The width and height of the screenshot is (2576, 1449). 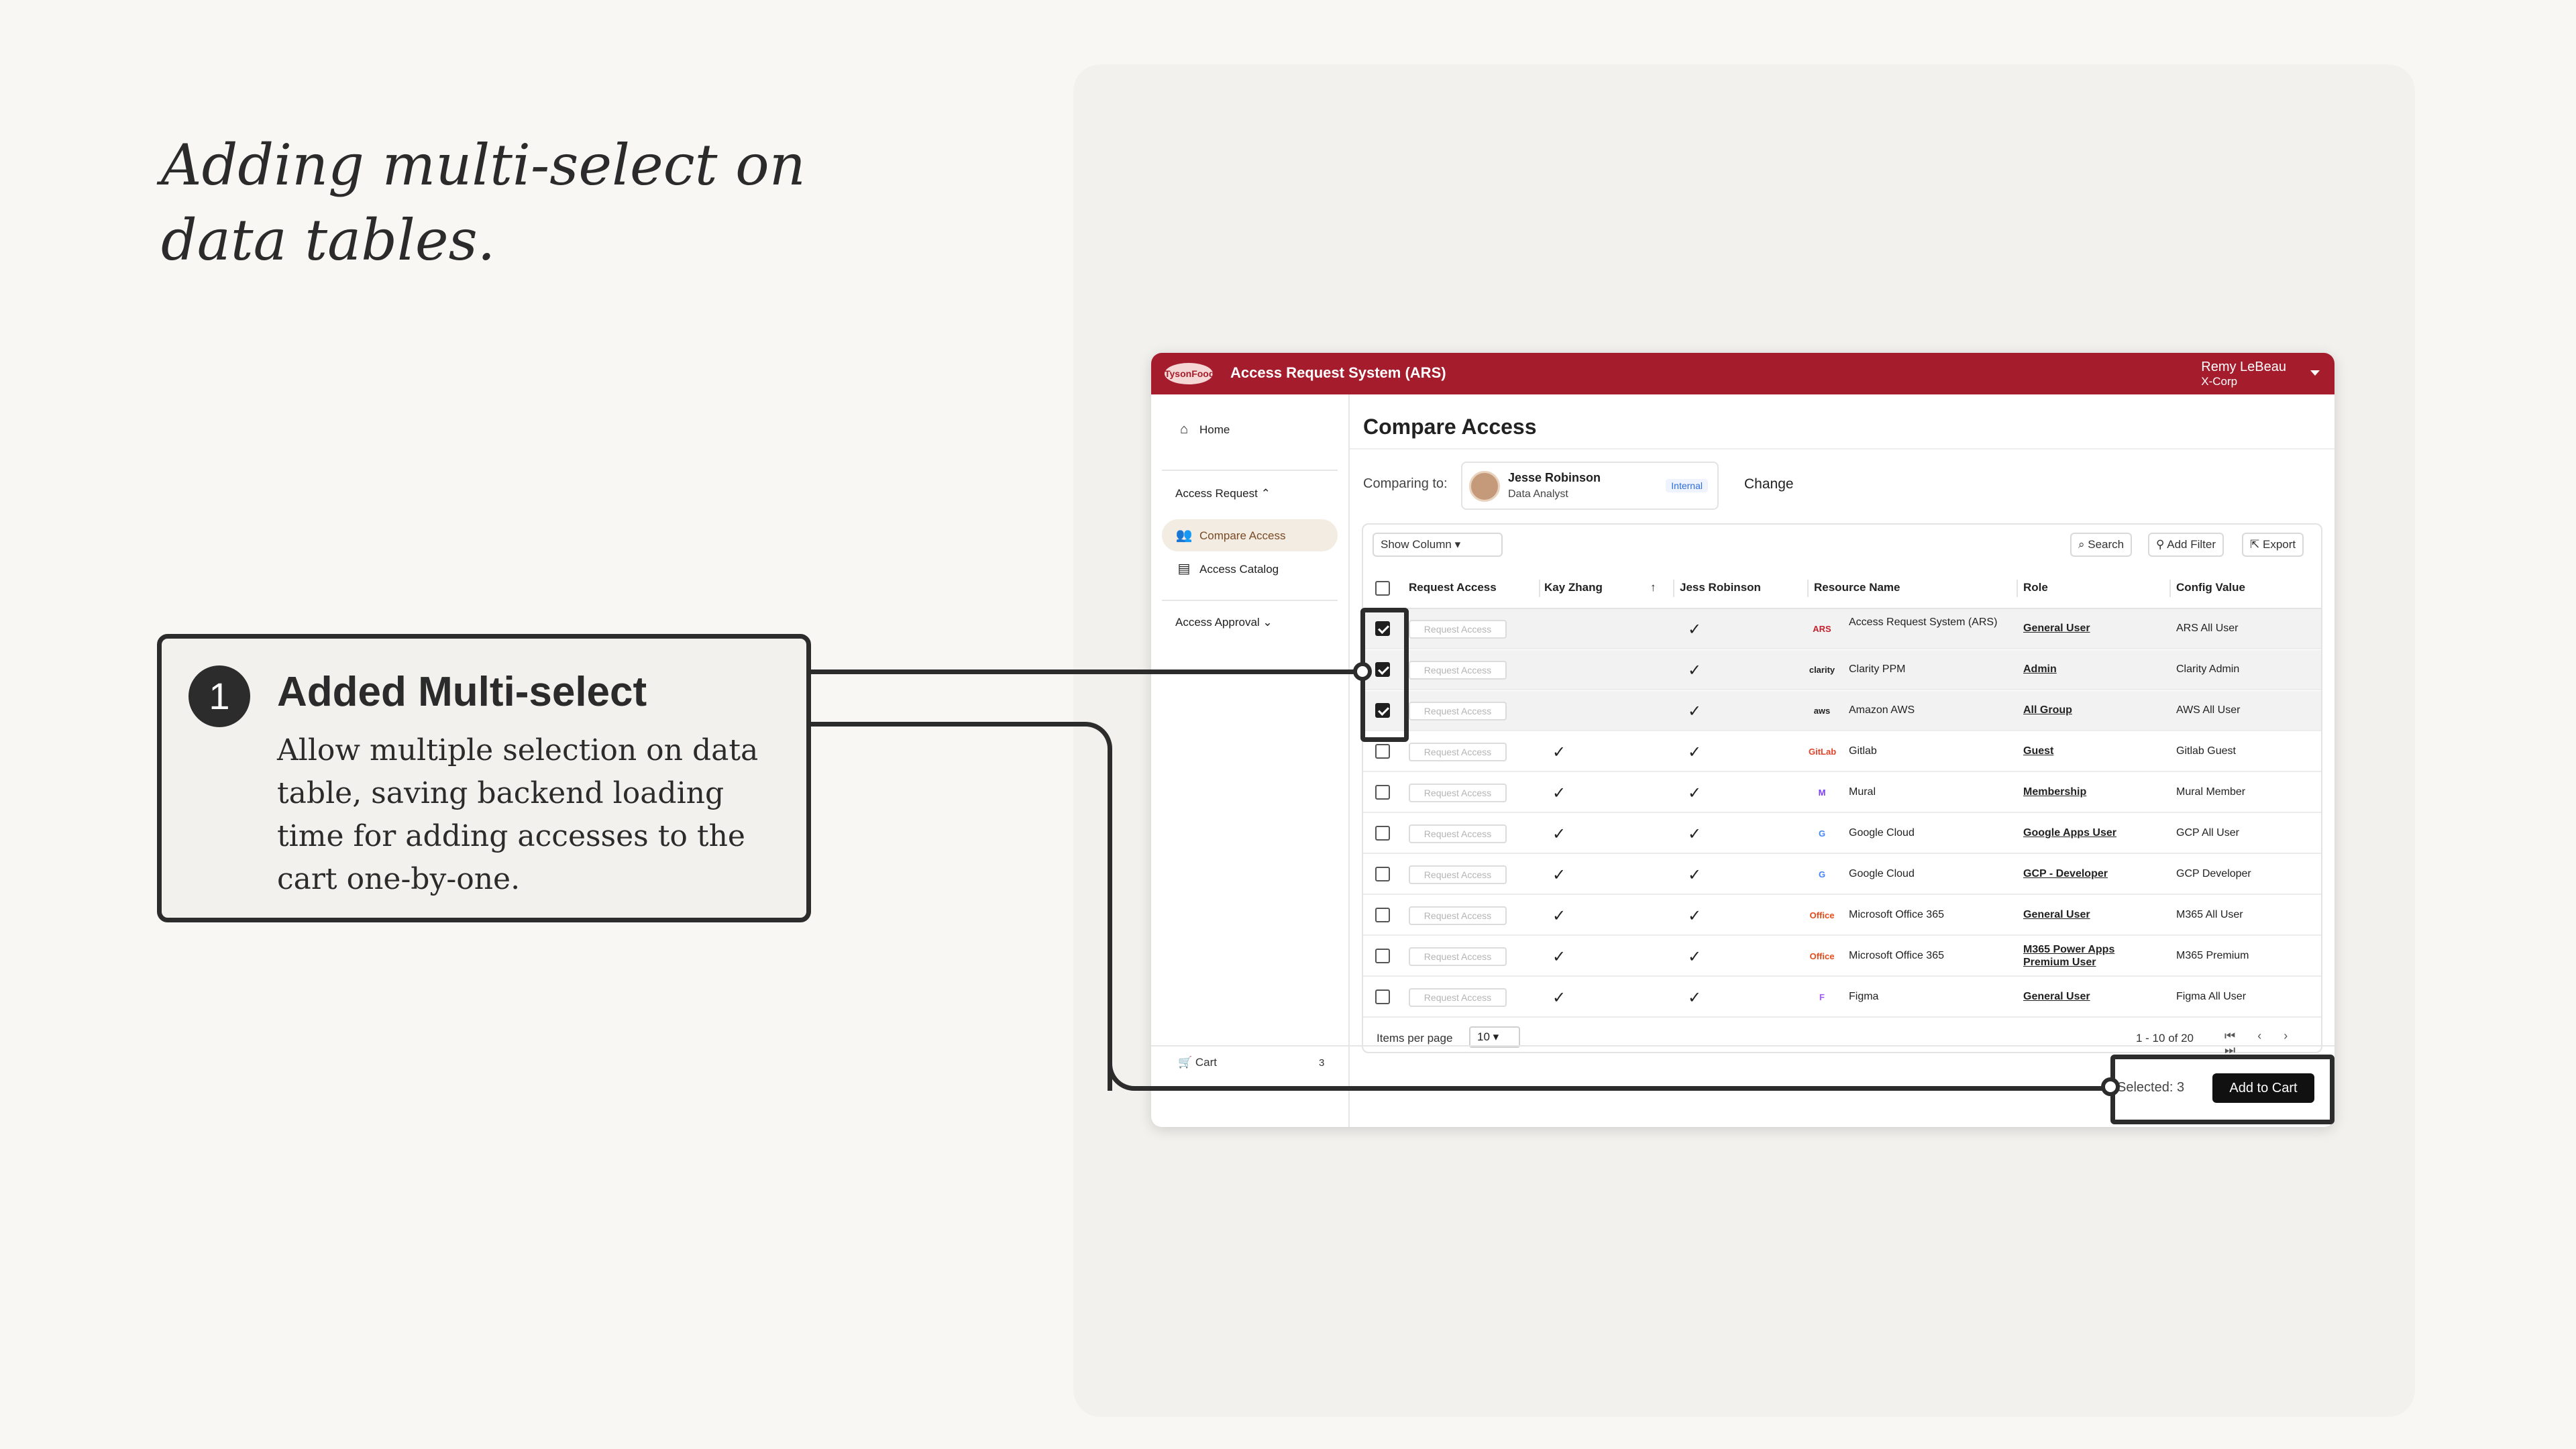 I want to click on headline: Adding multi-select on data tables., so click(x=483, y=202).